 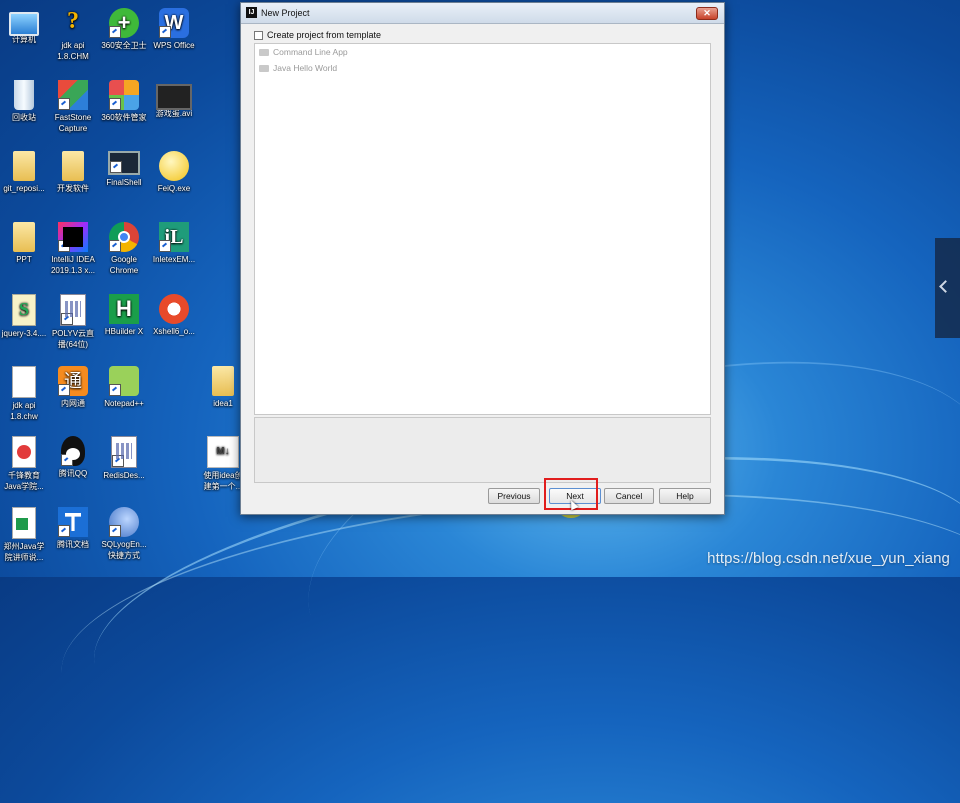 I want to click on desktop-icon: W WPS Office, so click(x=174, y=29).